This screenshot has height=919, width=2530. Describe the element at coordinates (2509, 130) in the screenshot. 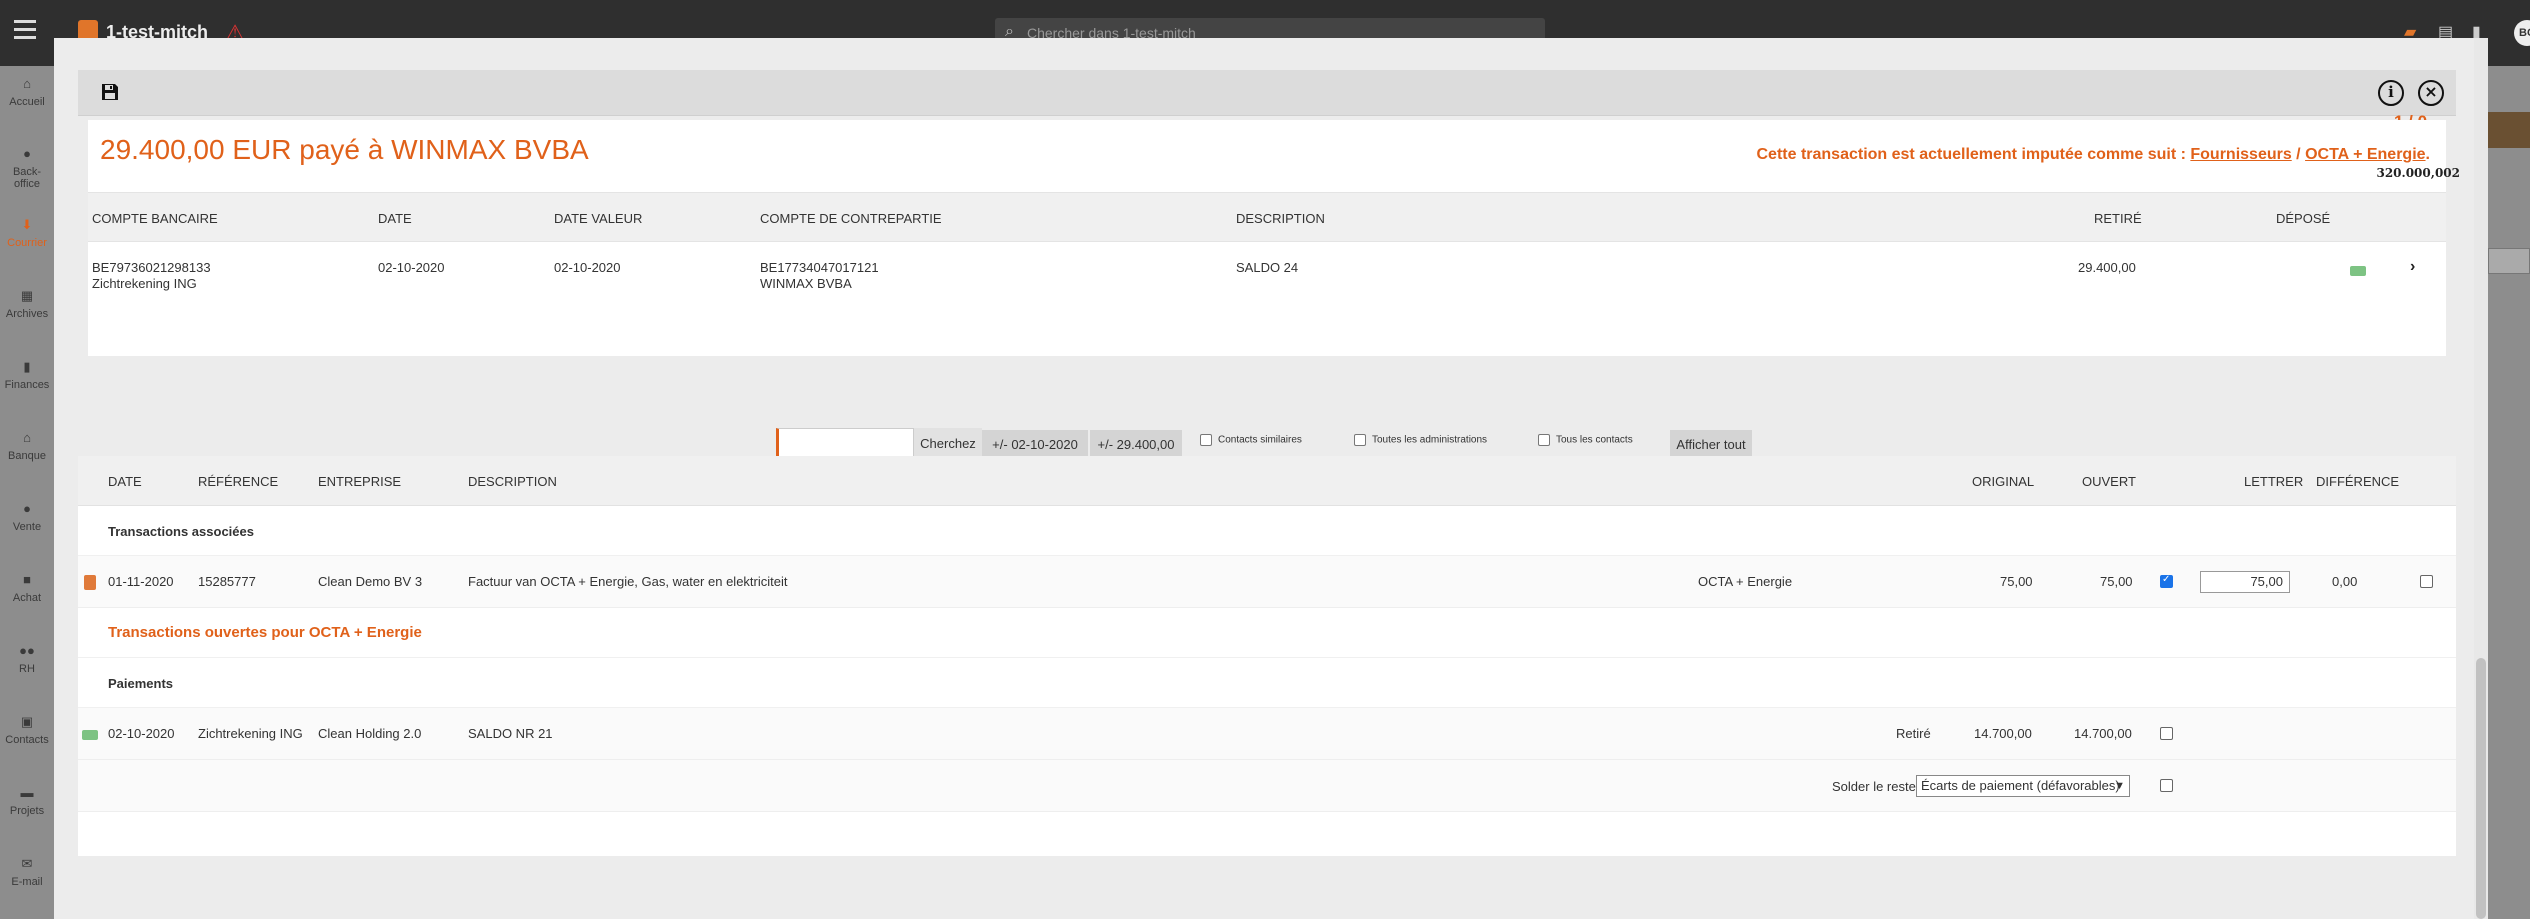

I see `background-panel-header` at that location.